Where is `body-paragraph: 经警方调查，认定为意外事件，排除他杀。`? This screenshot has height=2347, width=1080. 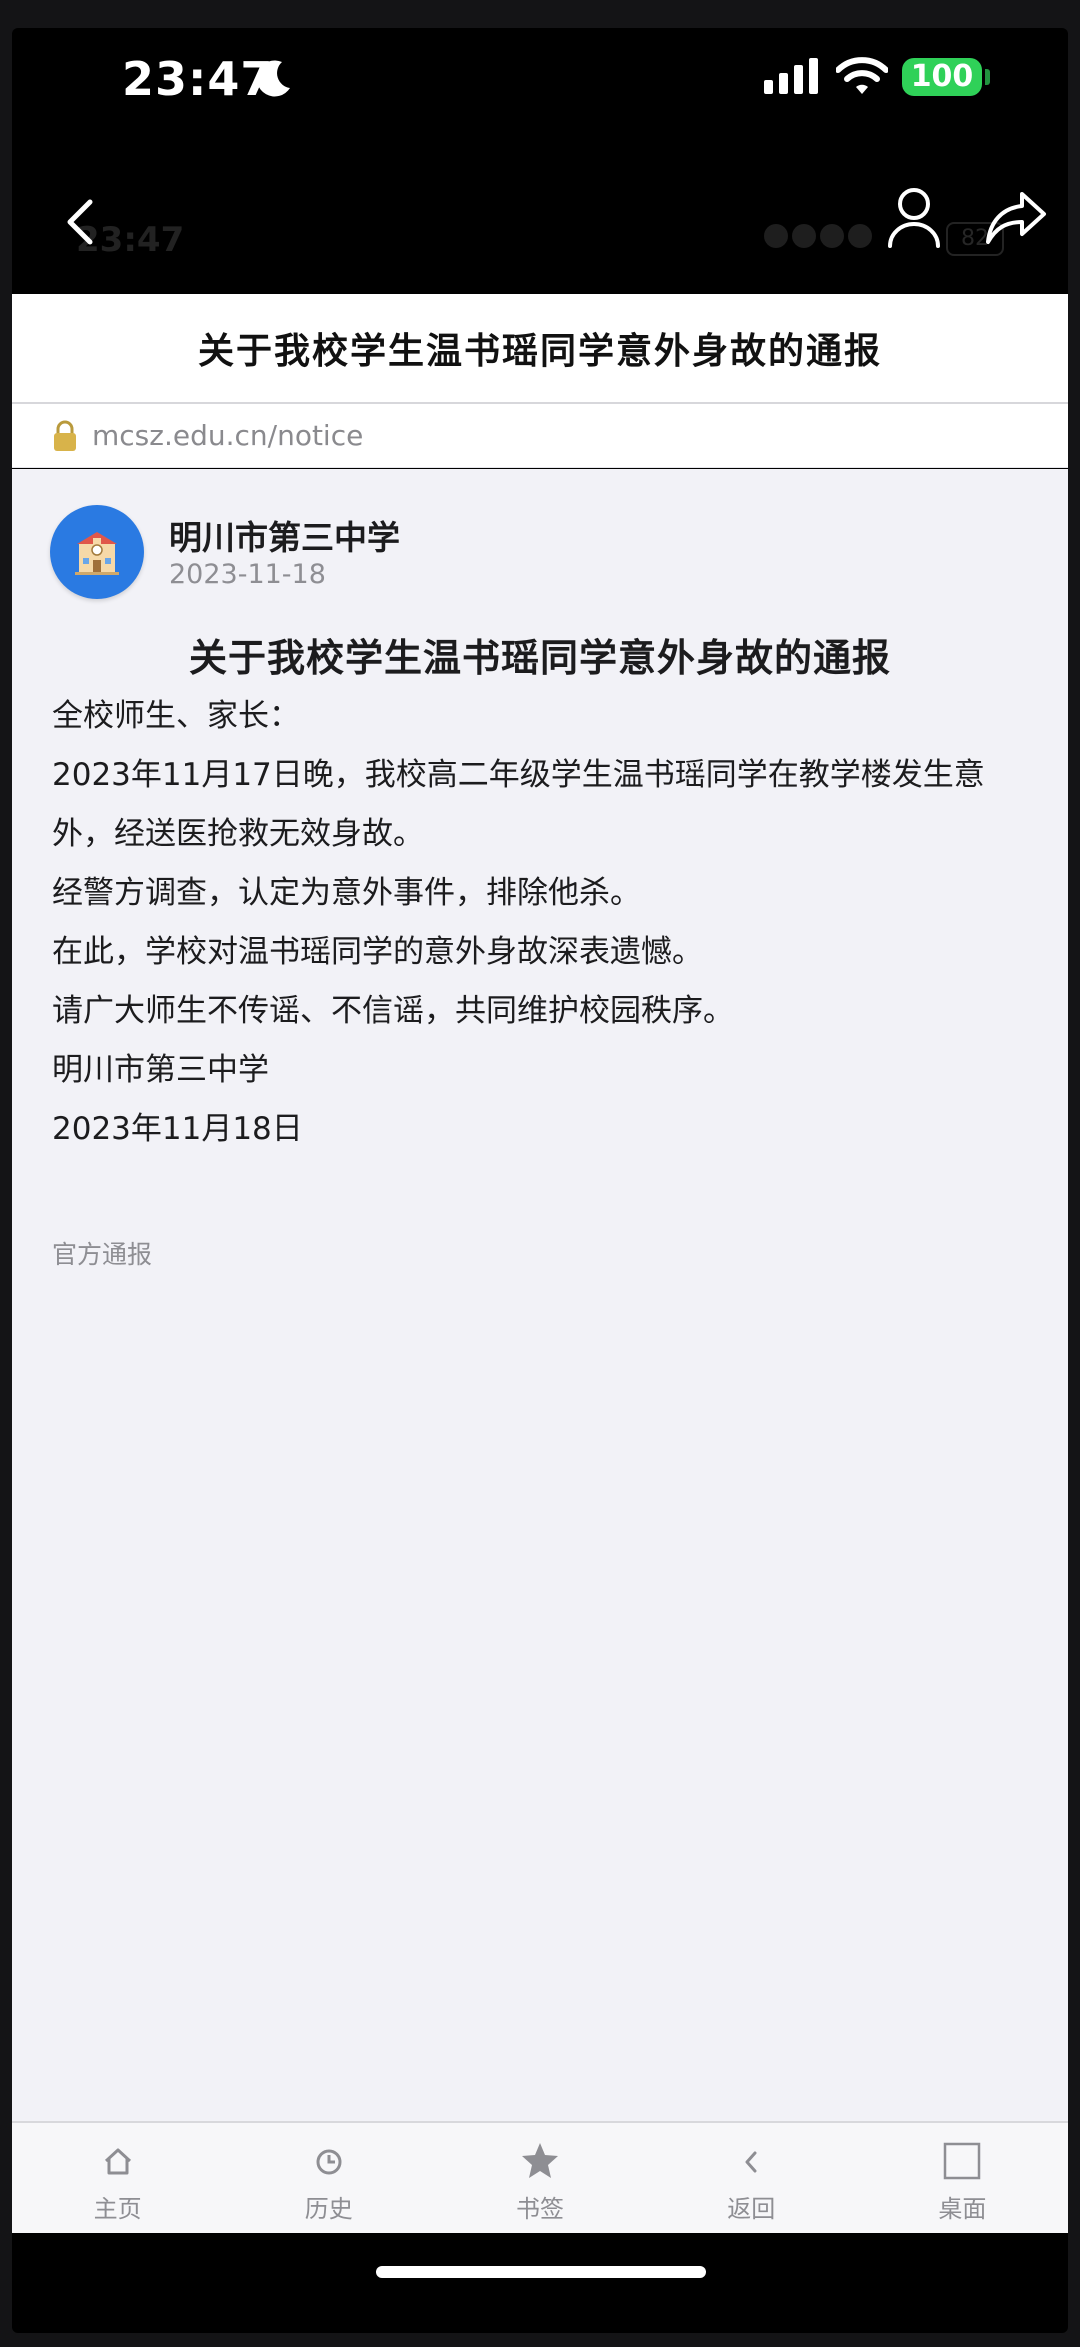
body-paragraph: 经警方调查，认定为意外事件，排除他杀。 is located at coordinates (346, 893).